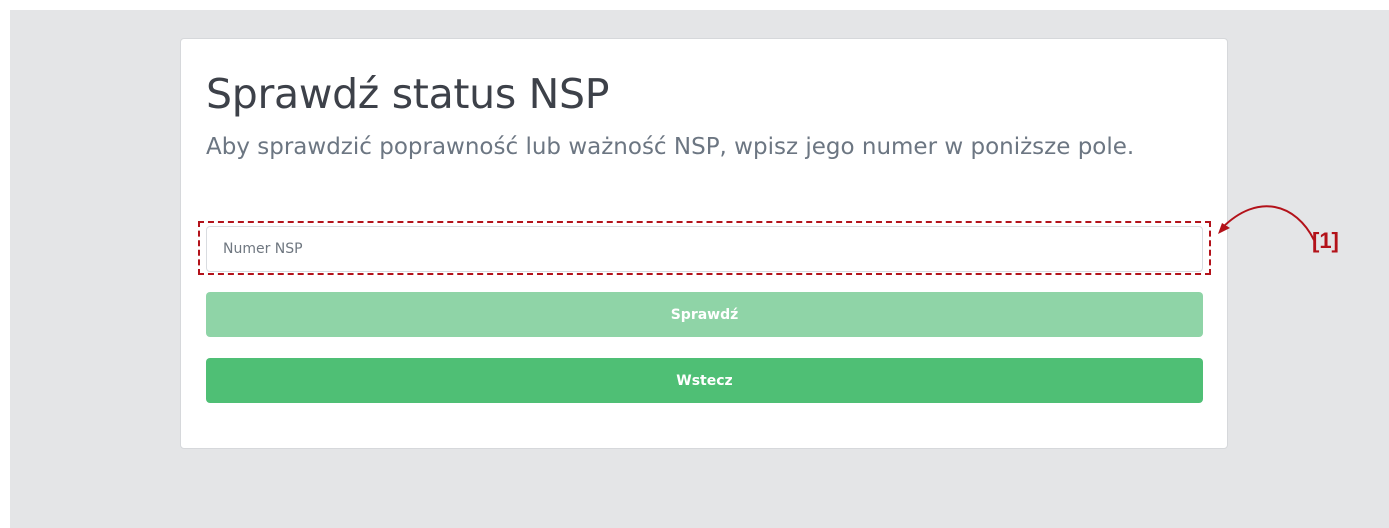  What do you see at coordinates (704, 314) in the screenshot?
I see `check-button: Sprawdź` at bounding box center [704, 314].